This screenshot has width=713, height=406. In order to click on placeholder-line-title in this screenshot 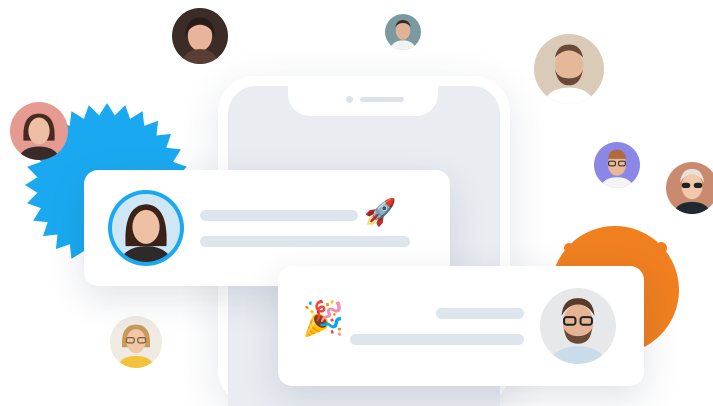, I will do `click(279, 215)`.